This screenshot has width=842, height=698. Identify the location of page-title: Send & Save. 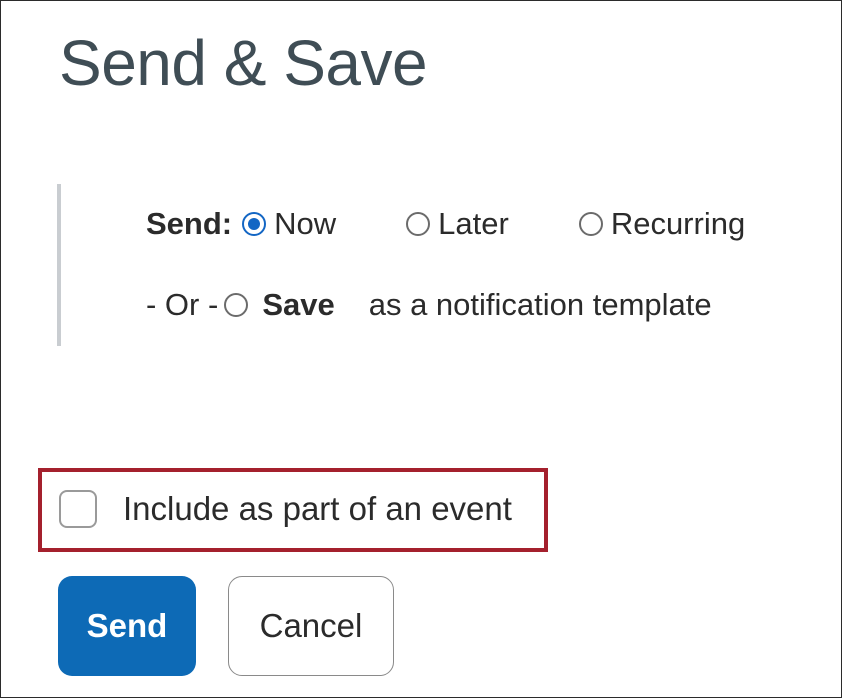
(243, 63).